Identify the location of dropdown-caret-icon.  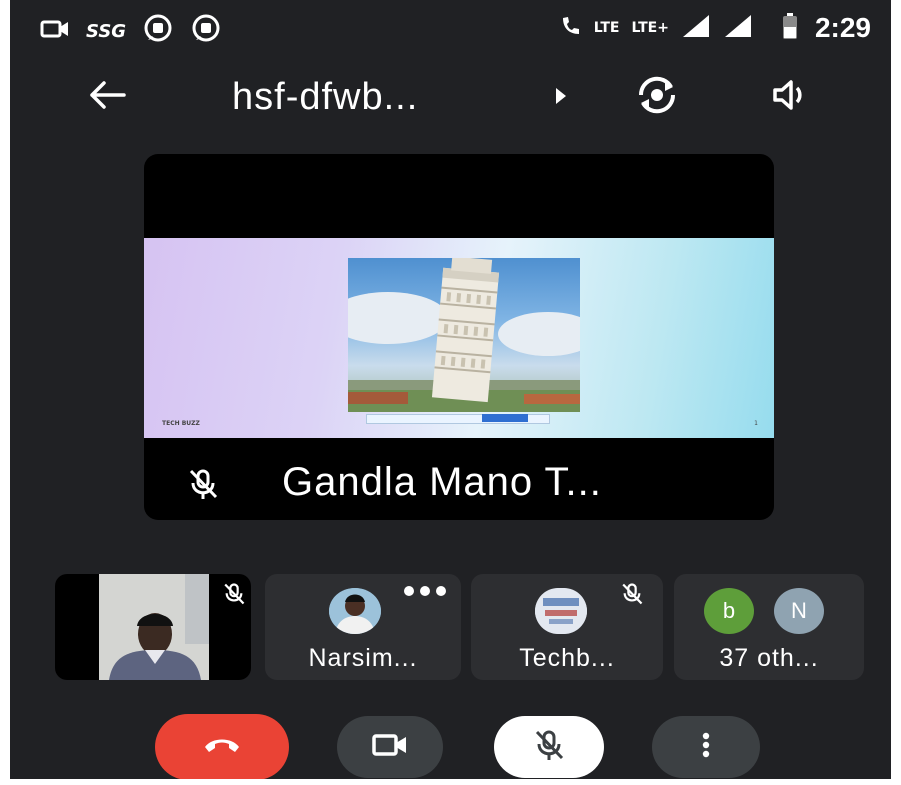
(561, 98).